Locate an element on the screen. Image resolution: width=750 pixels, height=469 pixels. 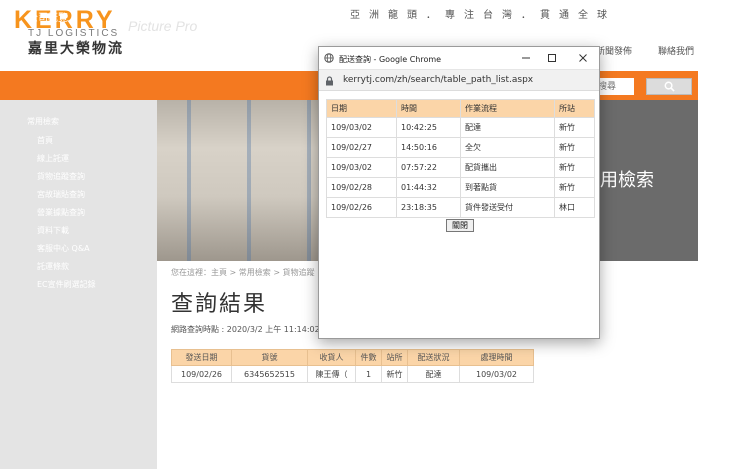
sidebar-item-home: 首頁 is located at coordinates (45, 140).